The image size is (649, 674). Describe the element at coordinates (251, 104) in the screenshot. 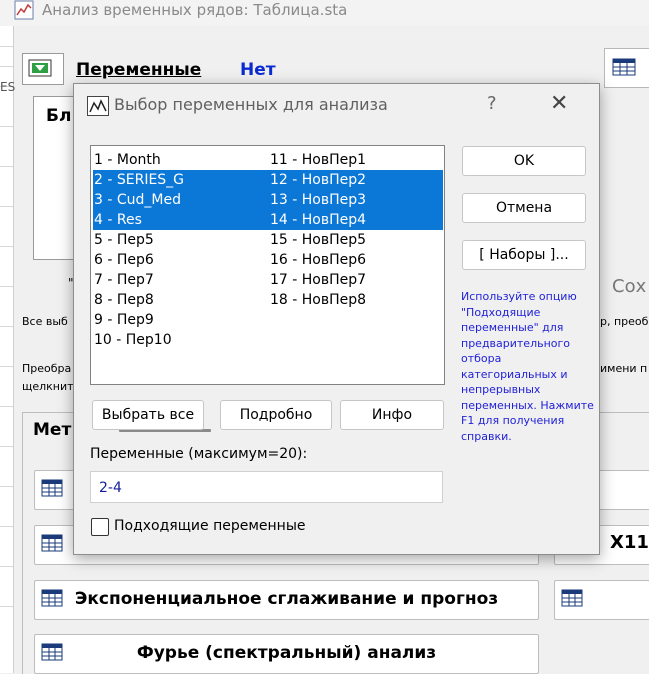

I see `dialog-title: Выбор переменных для анализа` at that location.